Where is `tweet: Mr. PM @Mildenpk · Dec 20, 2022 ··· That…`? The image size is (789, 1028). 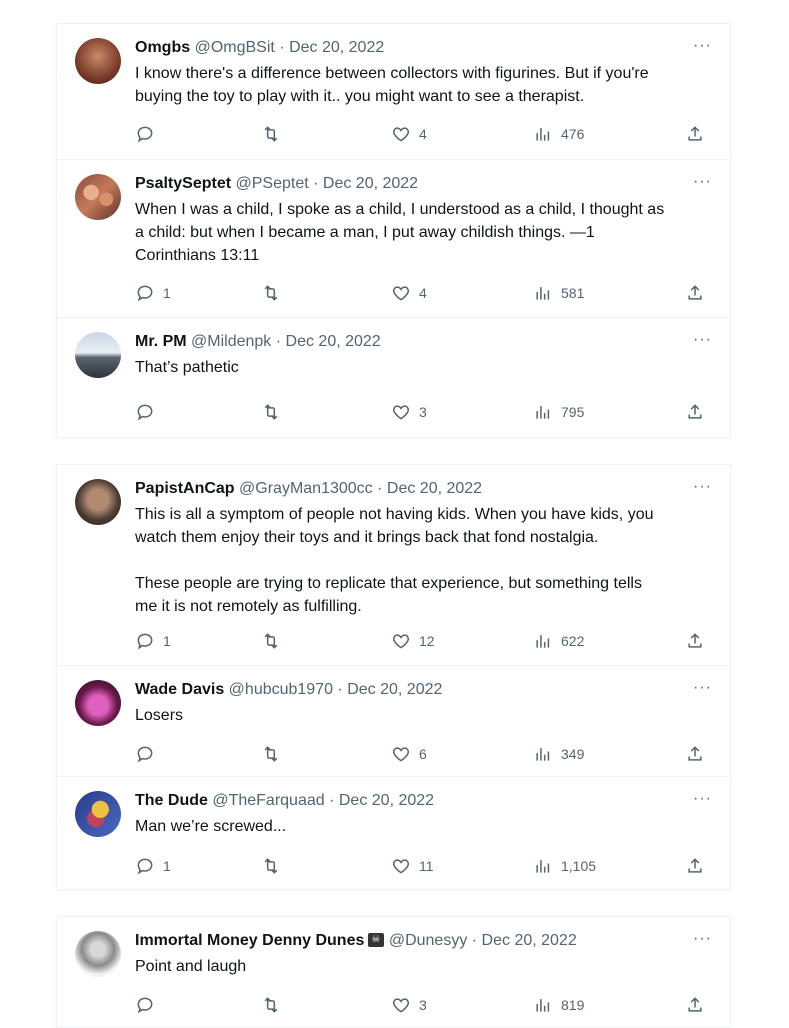 tweet: Mr. PM @Mildenpk · Dec 20, 2022 ··· That… is located at coordinates (393, 377).